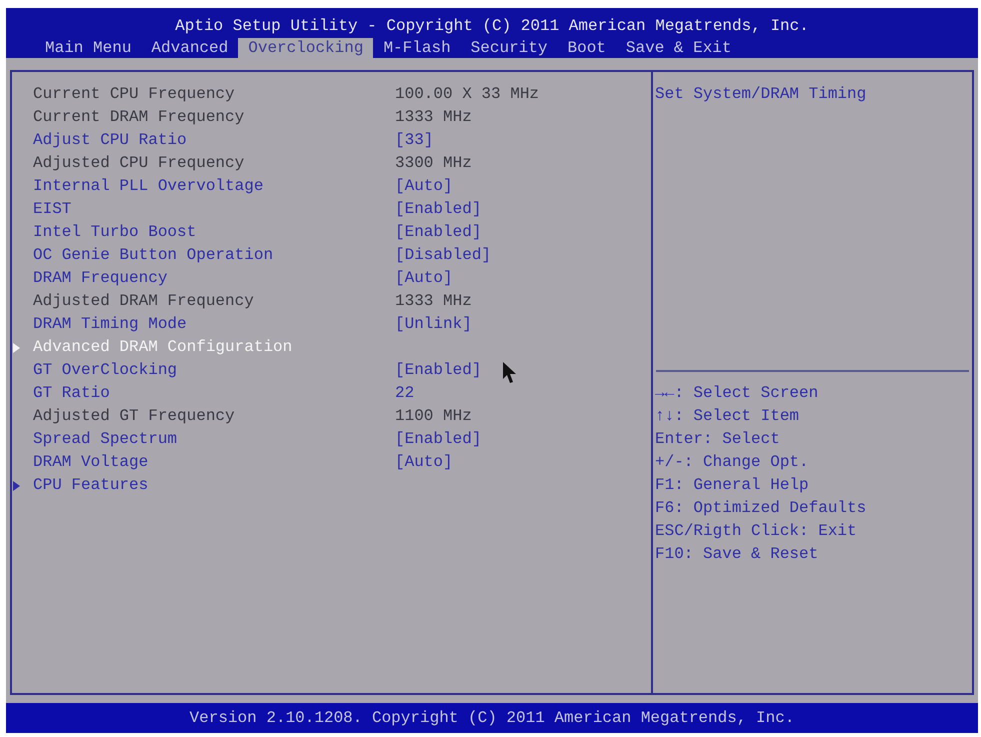 Image resolution: width=981 pixels, height=737 pixels. Describe the element at coordinates (90, 462) in the screenshot. I see `setting-label: DRAM Voltage` at that location.